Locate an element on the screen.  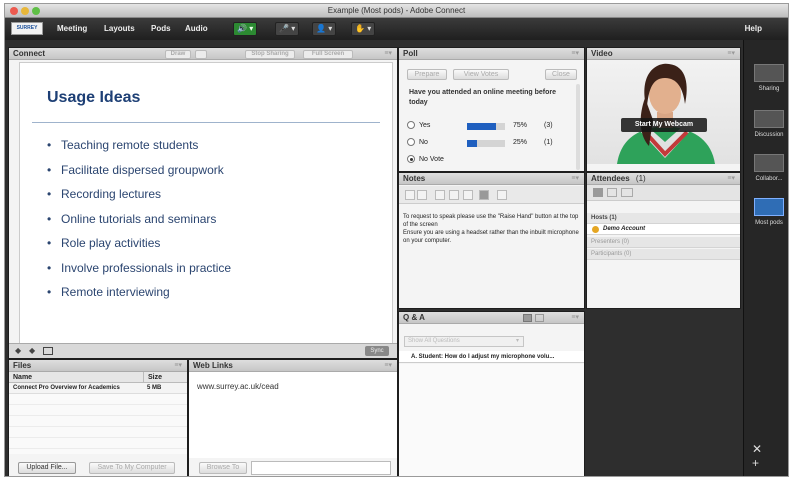
layout-sharing: Sharing is located at coordinates (768, 78).